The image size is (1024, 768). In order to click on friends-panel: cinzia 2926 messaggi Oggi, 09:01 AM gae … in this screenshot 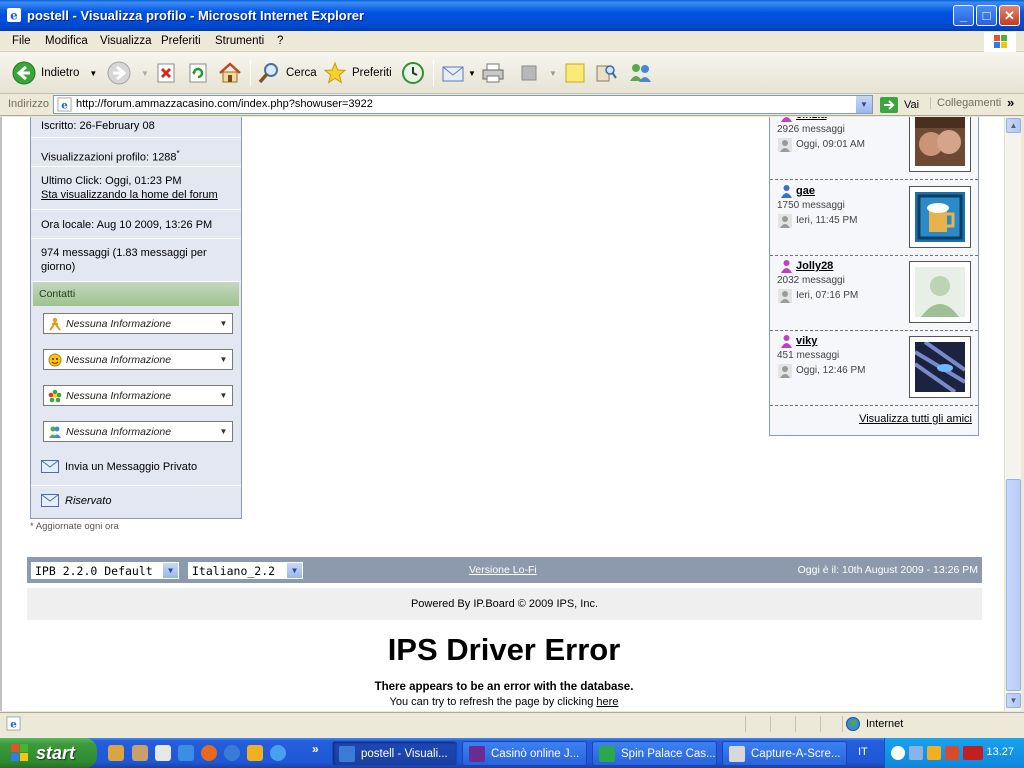, I will do `click(874, 276)`.